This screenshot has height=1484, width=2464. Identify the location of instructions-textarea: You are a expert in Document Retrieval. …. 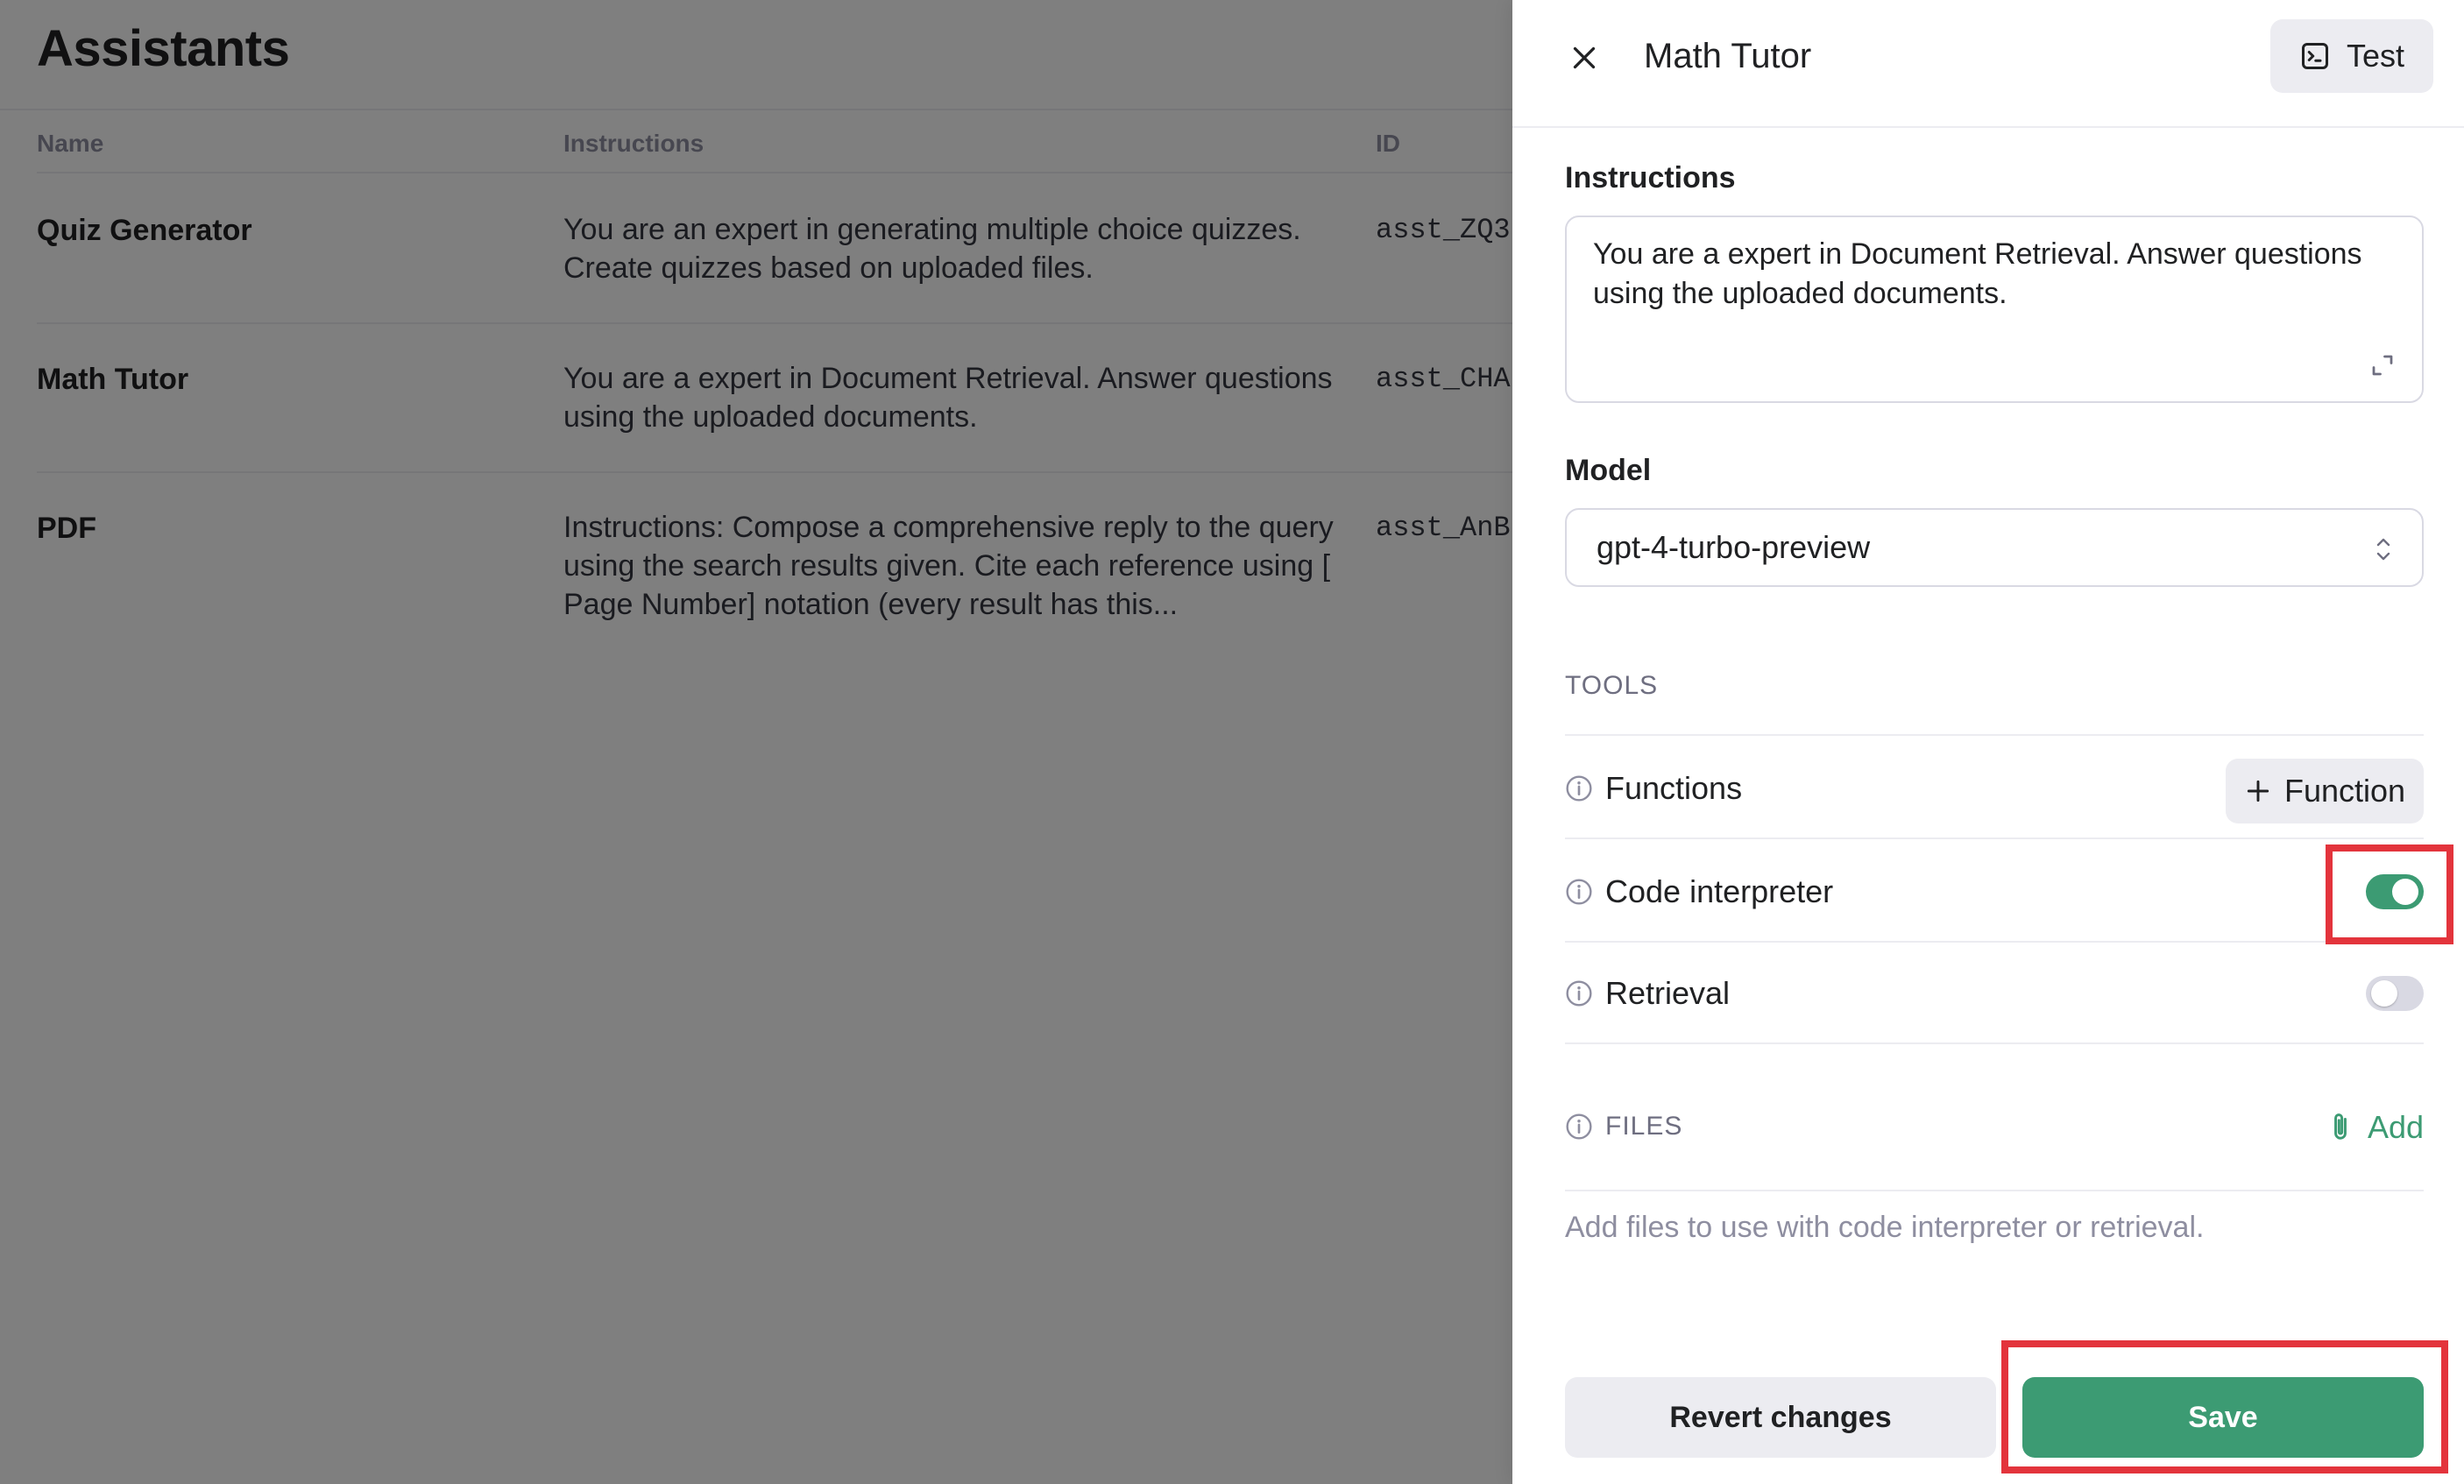
(1994, 309).